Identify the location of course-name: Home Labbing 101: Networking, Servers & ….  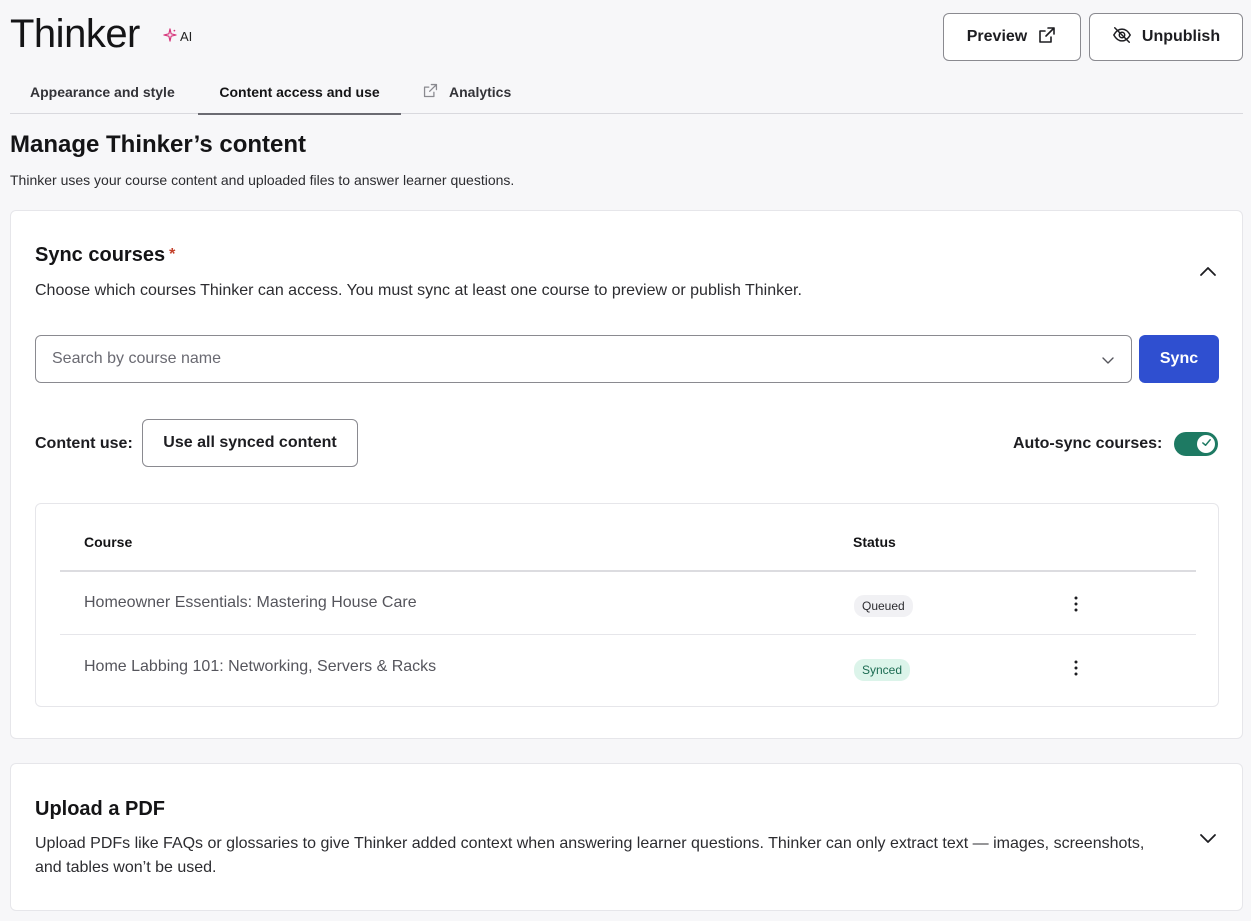
(260, 666).